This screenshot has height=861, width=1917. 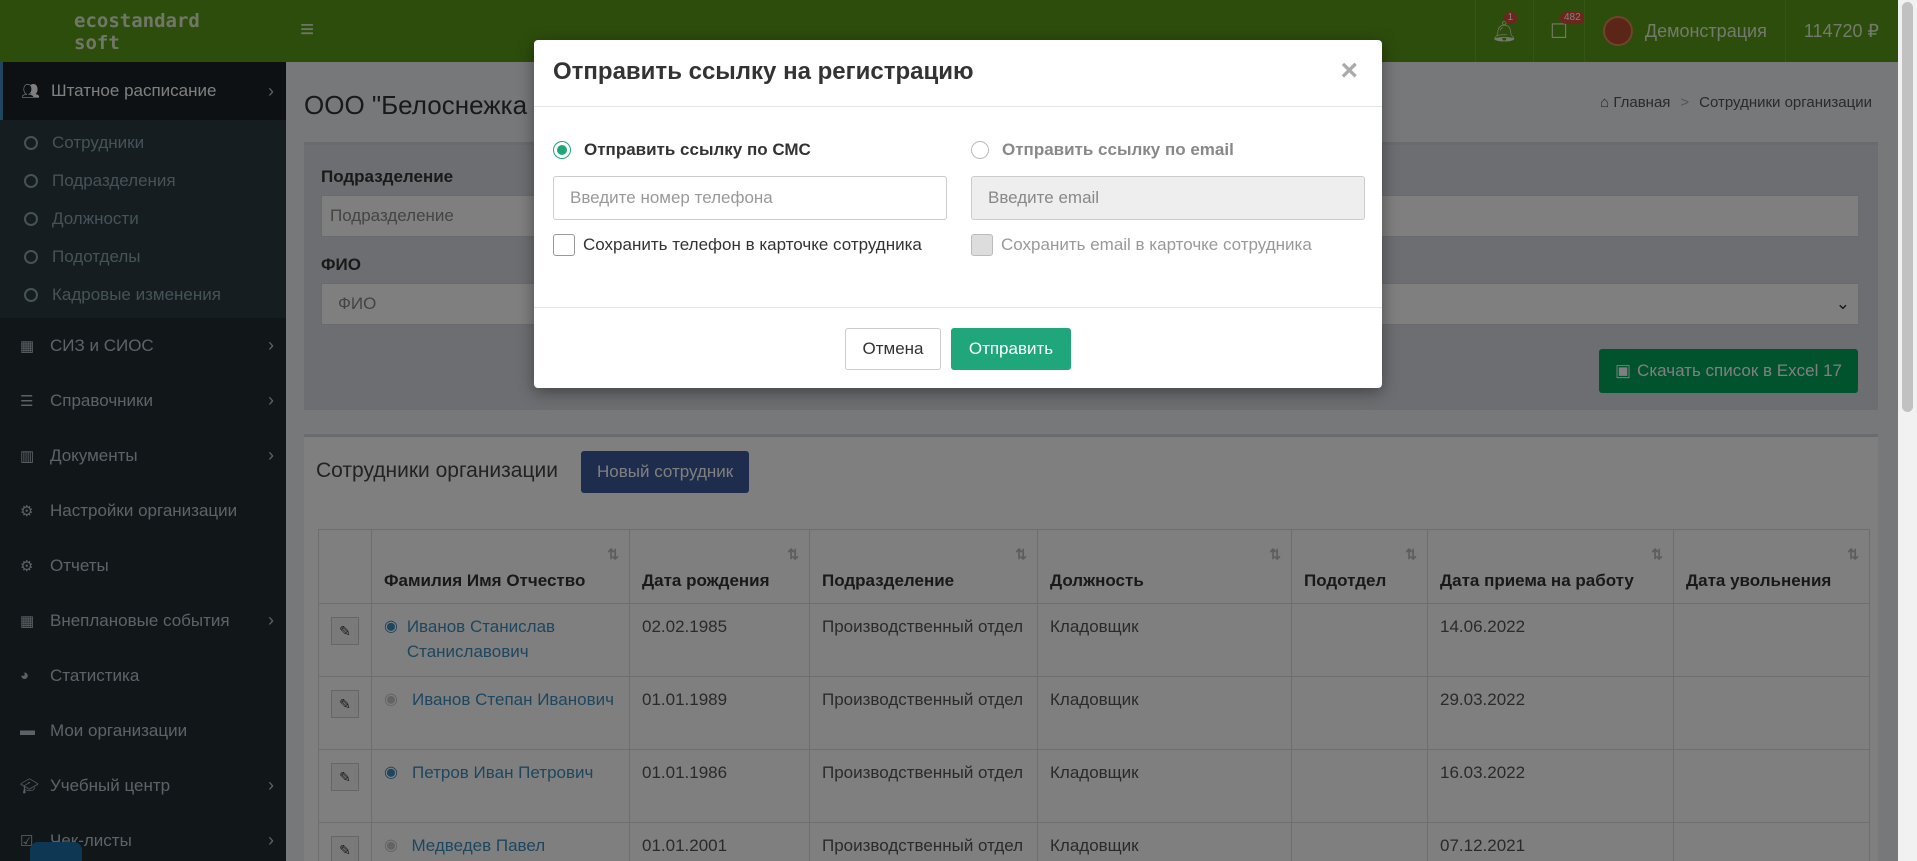 What do you see at coordinates (1907, 207) in the screenshot?
I see `scrollbar-thumb` at bounding box center [1907, 207].